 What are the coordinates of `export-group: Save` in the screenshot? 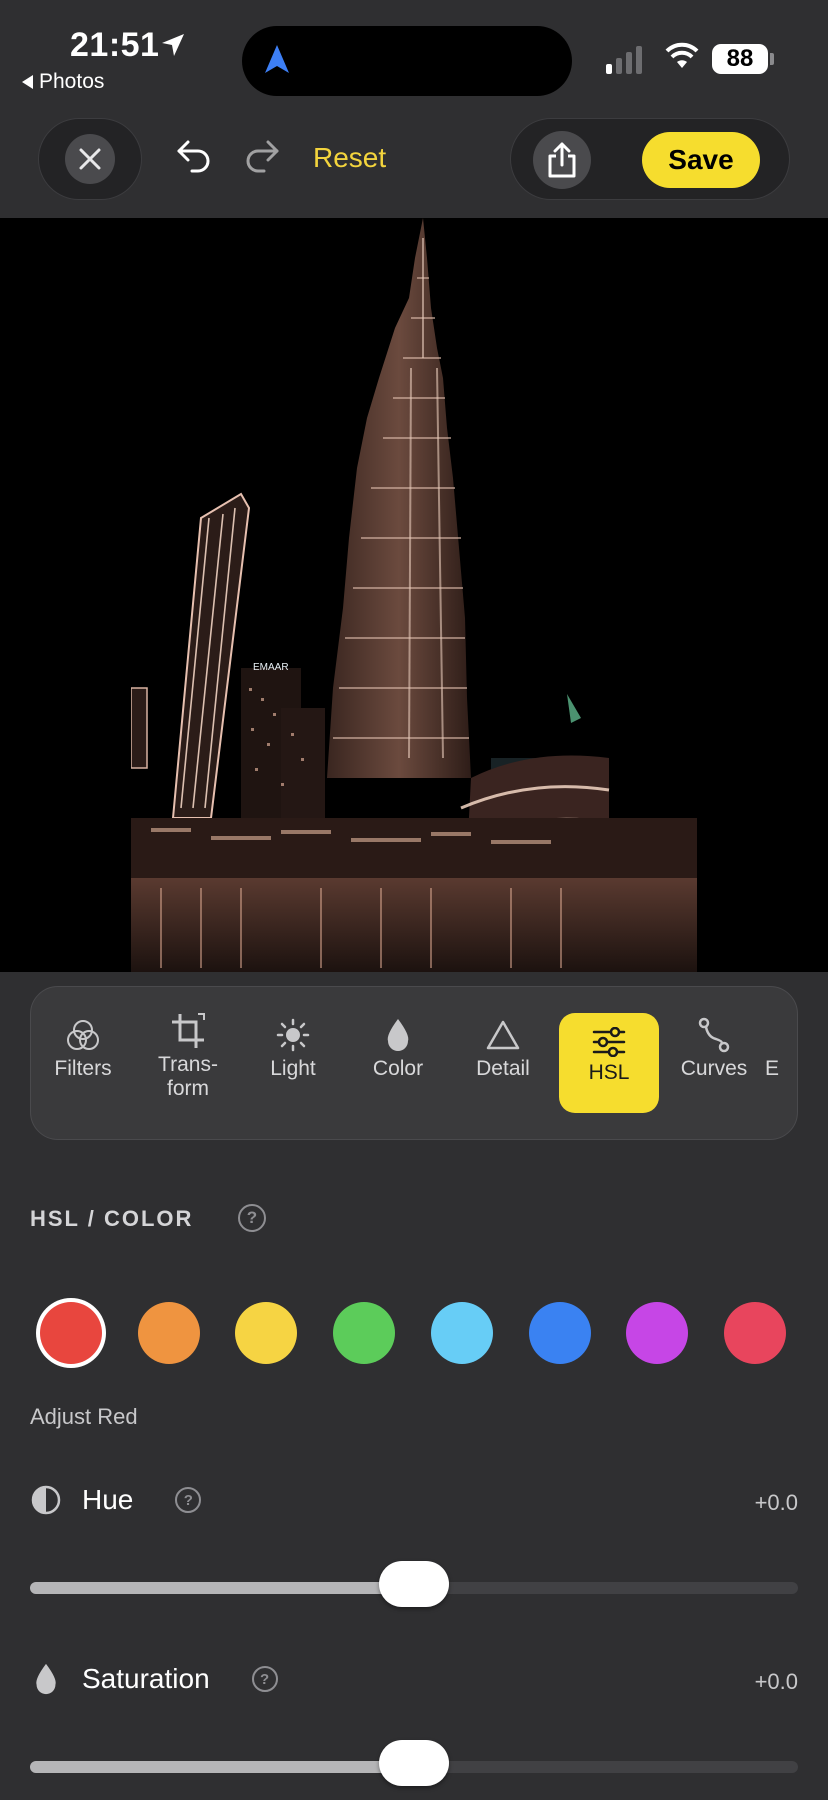 It's located at (650, 159).